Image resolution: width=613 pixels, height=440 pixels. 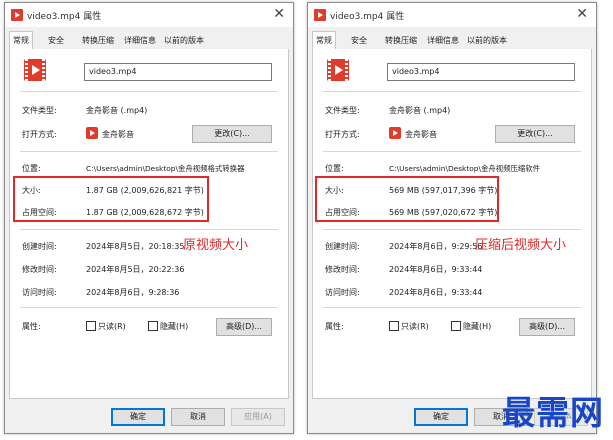 I want to click on modified-value: 2024年8月6日，9:33:44, so click(x=436, y=269).